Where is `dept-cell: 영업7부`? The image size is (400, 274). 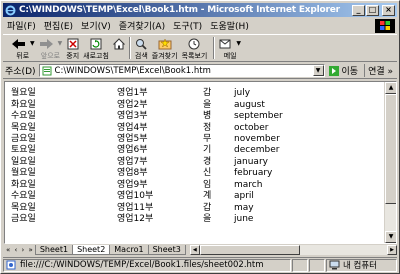 dept-cell: 영업7부 is located at coordinates (132, 161).